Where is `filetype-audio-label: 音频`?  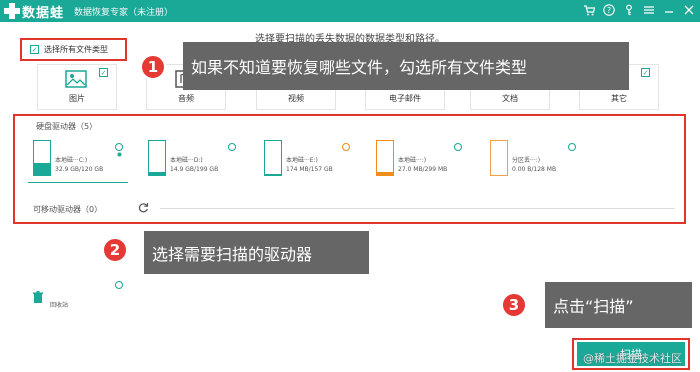
filetype-audio-label: 音频 is located at coordinates (186, 98).